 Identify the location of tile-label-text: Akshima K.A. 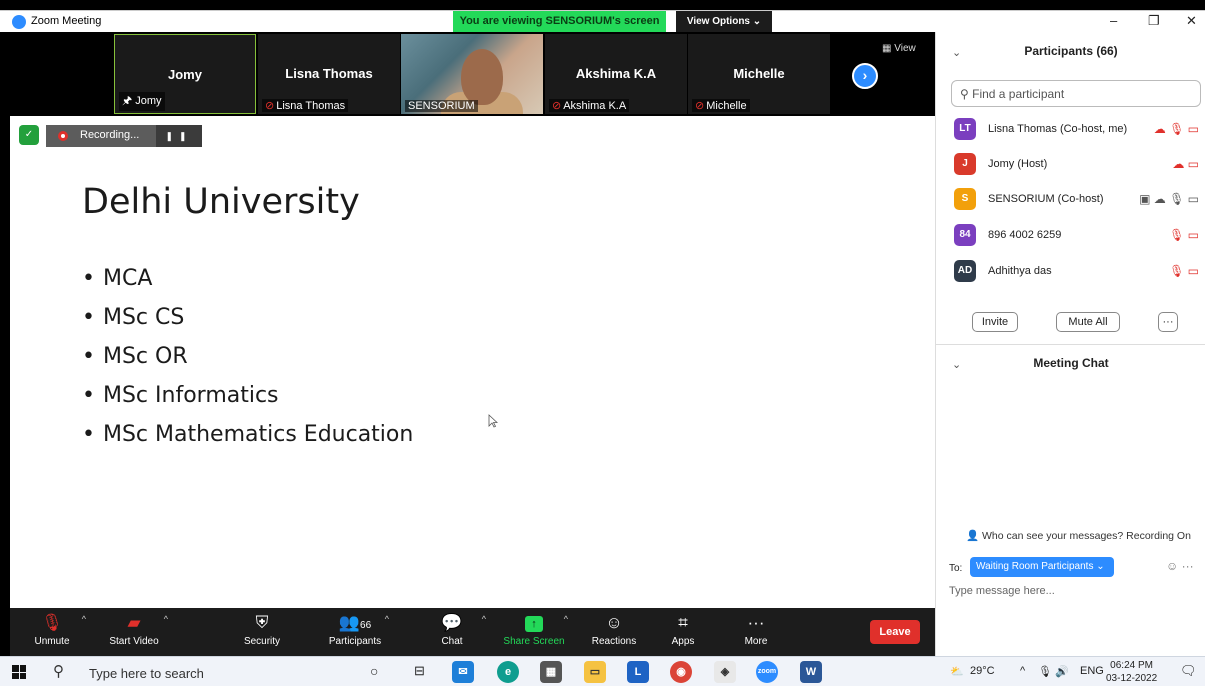
(595, 106).